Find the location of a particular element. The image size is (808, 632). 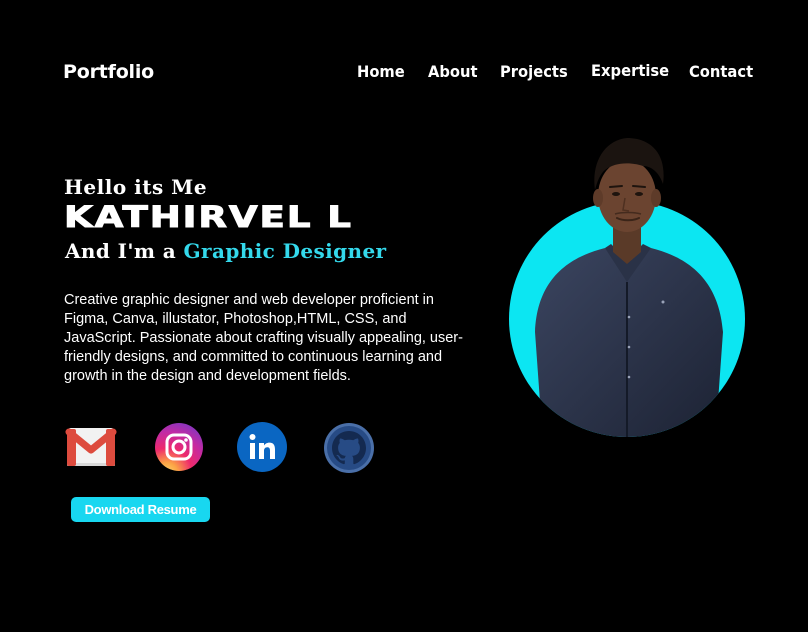

profile-photo is located at coordinates (627, 287).